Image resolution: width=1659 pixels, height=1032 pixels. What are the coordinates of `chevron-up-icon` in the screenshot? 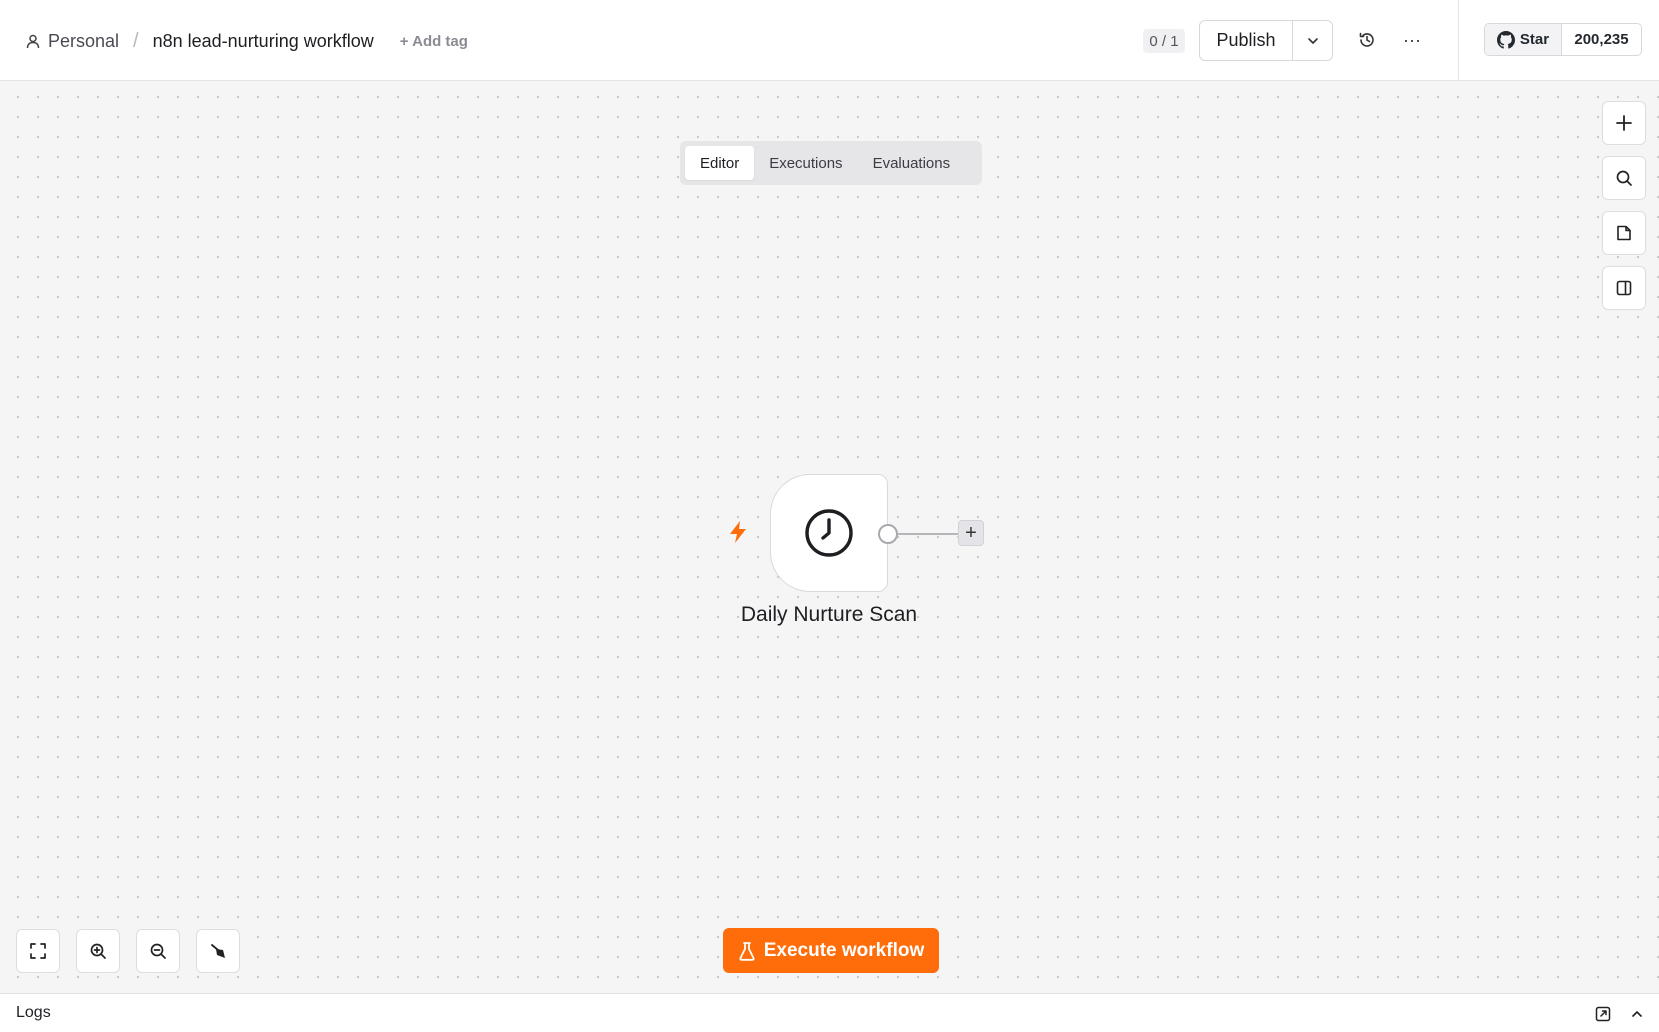 It's located at (1637, 1014).